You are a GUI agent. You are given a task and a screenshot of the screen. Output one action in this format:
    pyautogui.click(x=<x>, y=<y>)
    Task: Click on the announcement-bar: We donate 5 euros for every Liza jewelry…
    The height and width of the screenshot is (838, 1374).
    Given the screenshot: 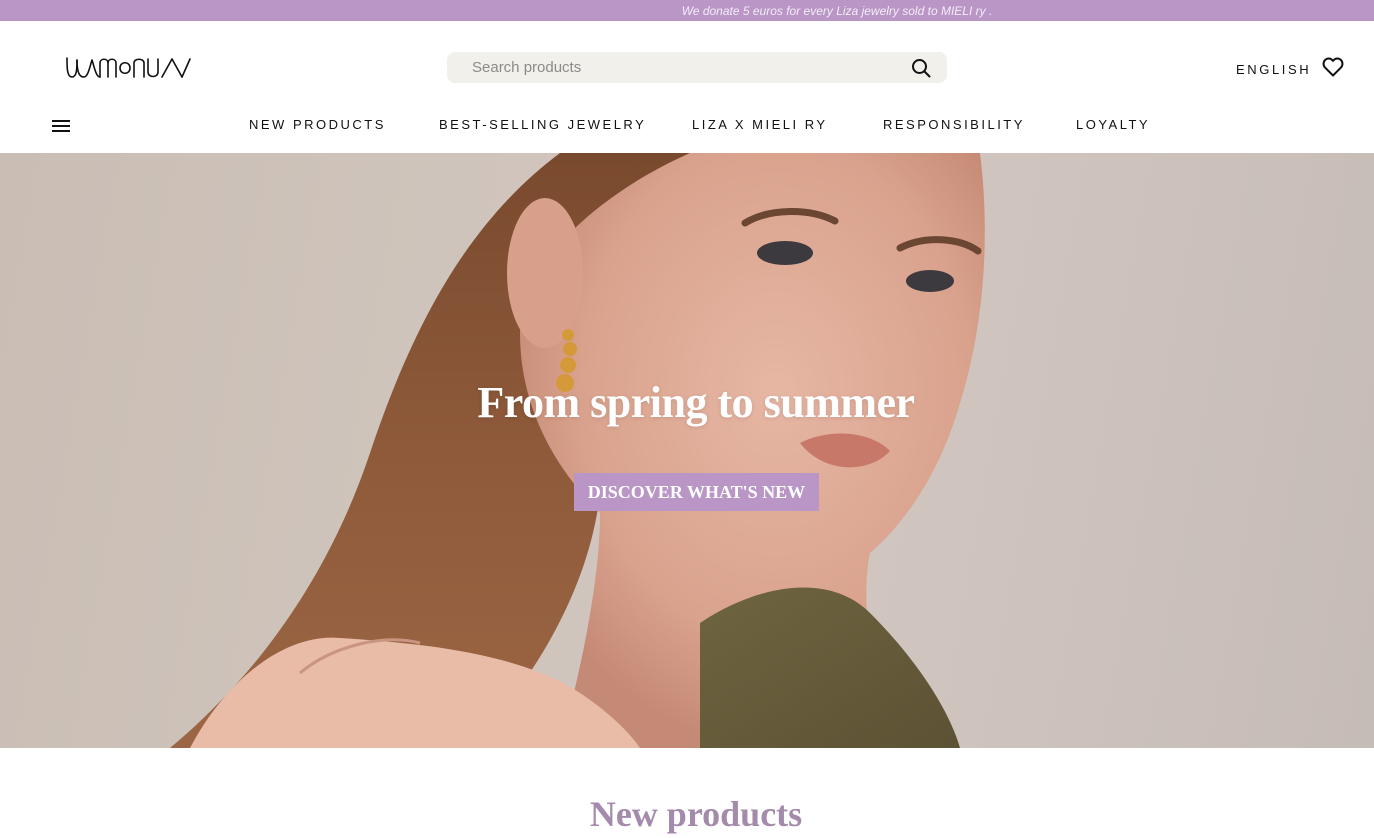 What is the action you would take?
    pyautogui.click(x=687, y=10)
    